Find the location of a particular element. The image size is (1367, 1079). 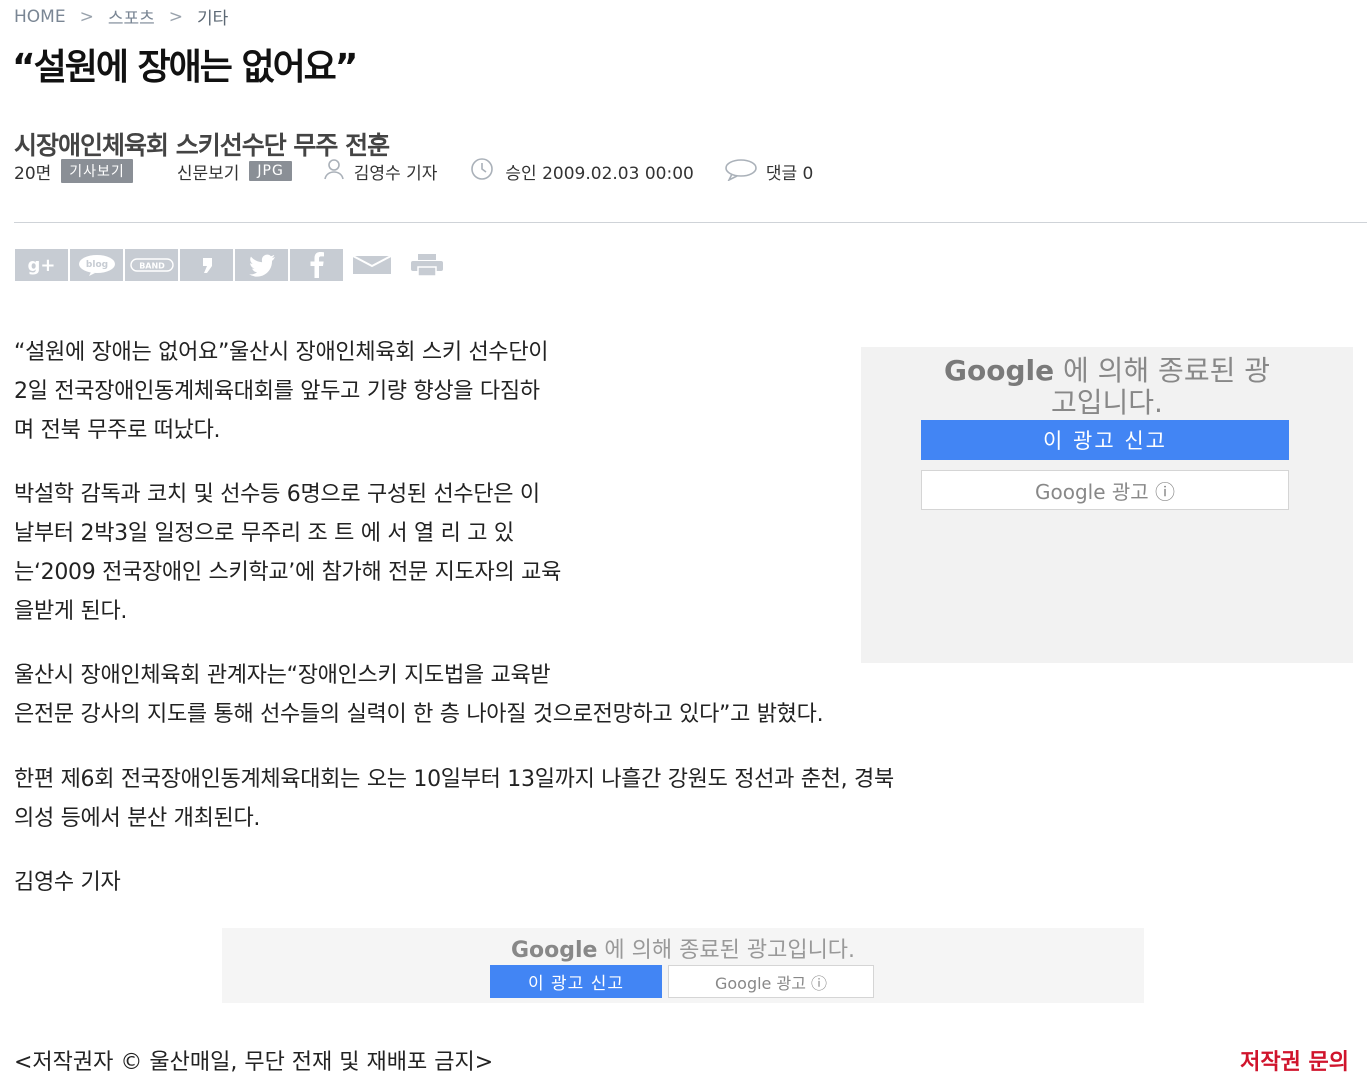

user-icon is located at coordinates (334, 171).